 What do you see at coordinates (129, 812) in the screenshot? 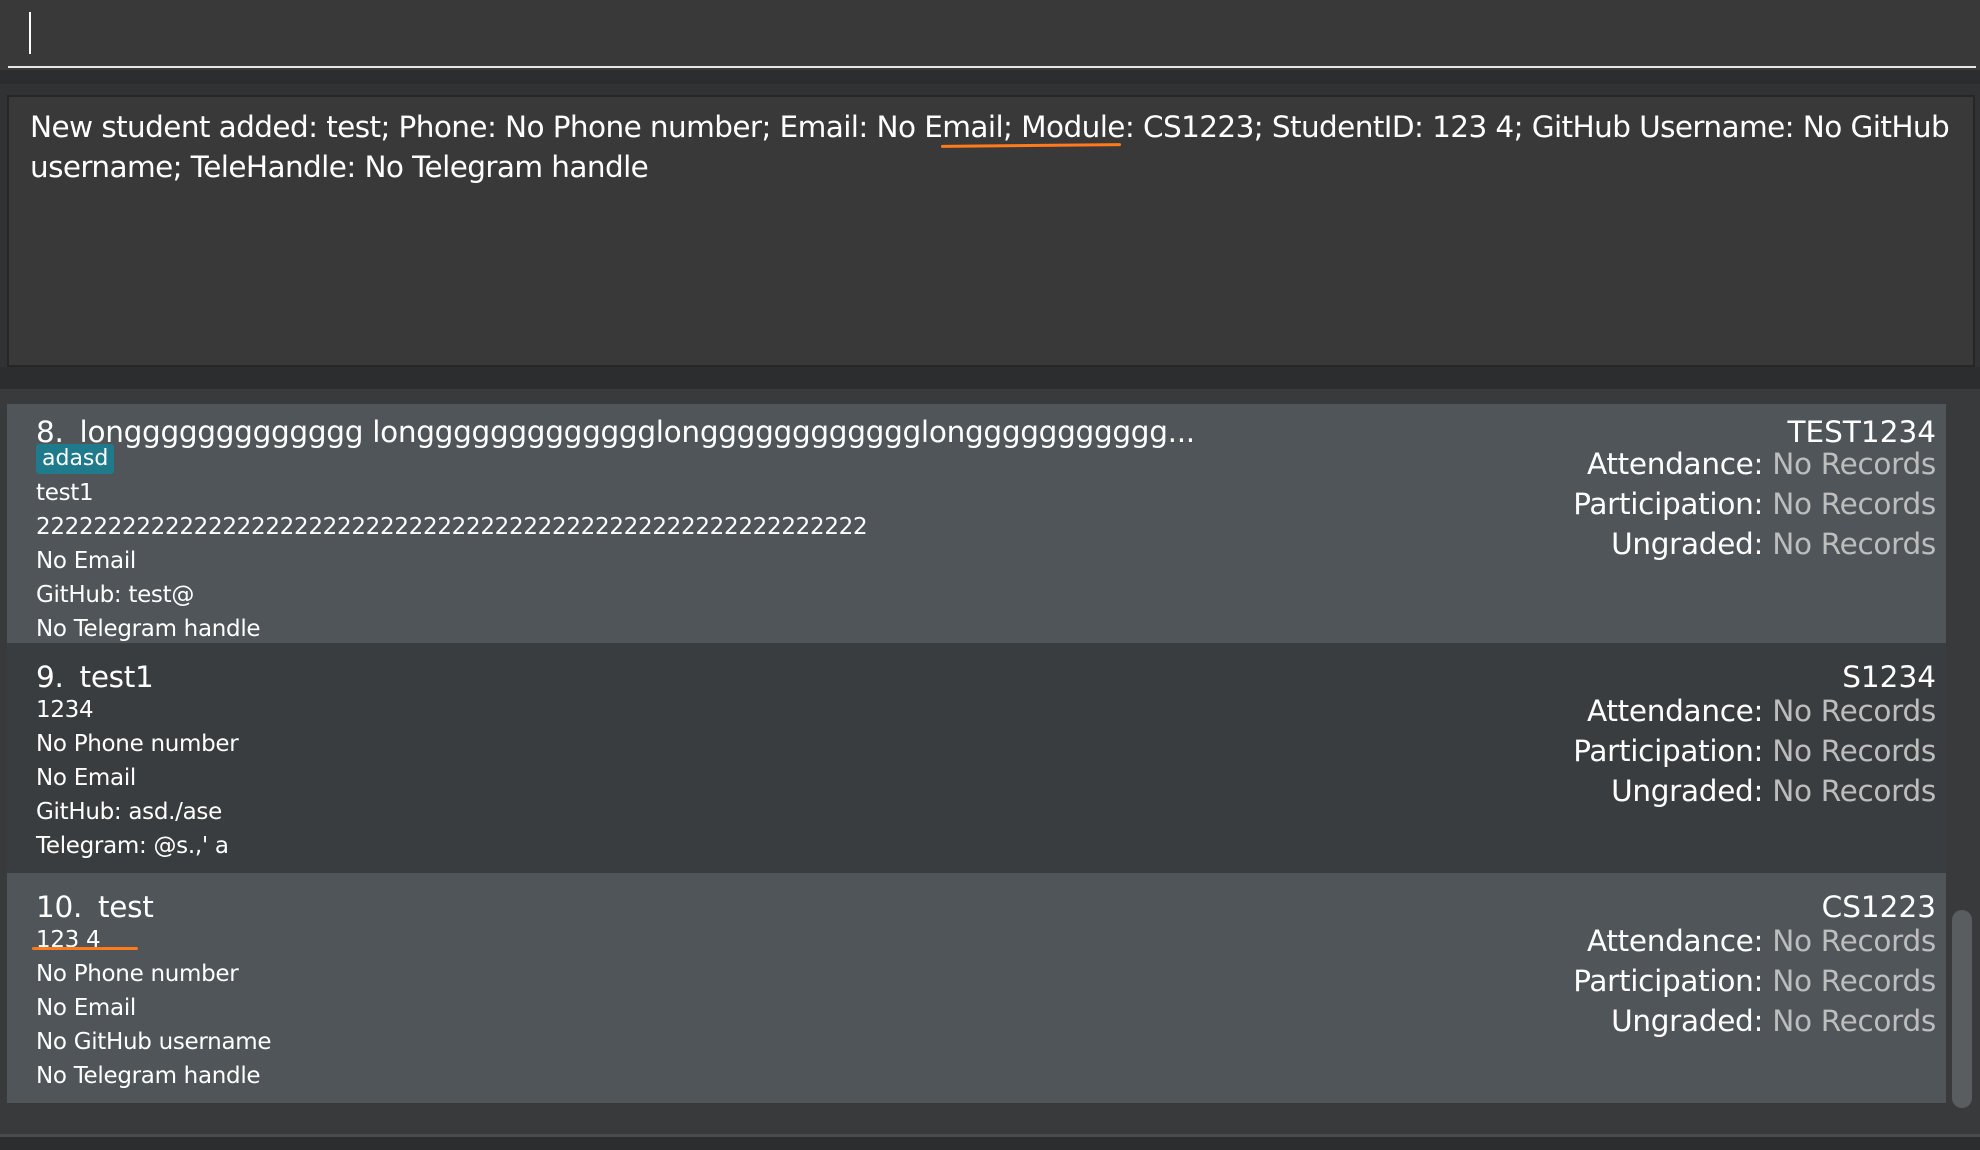
I see `student-github: GitHub: asd./ase` at bounding box center [129, 812].